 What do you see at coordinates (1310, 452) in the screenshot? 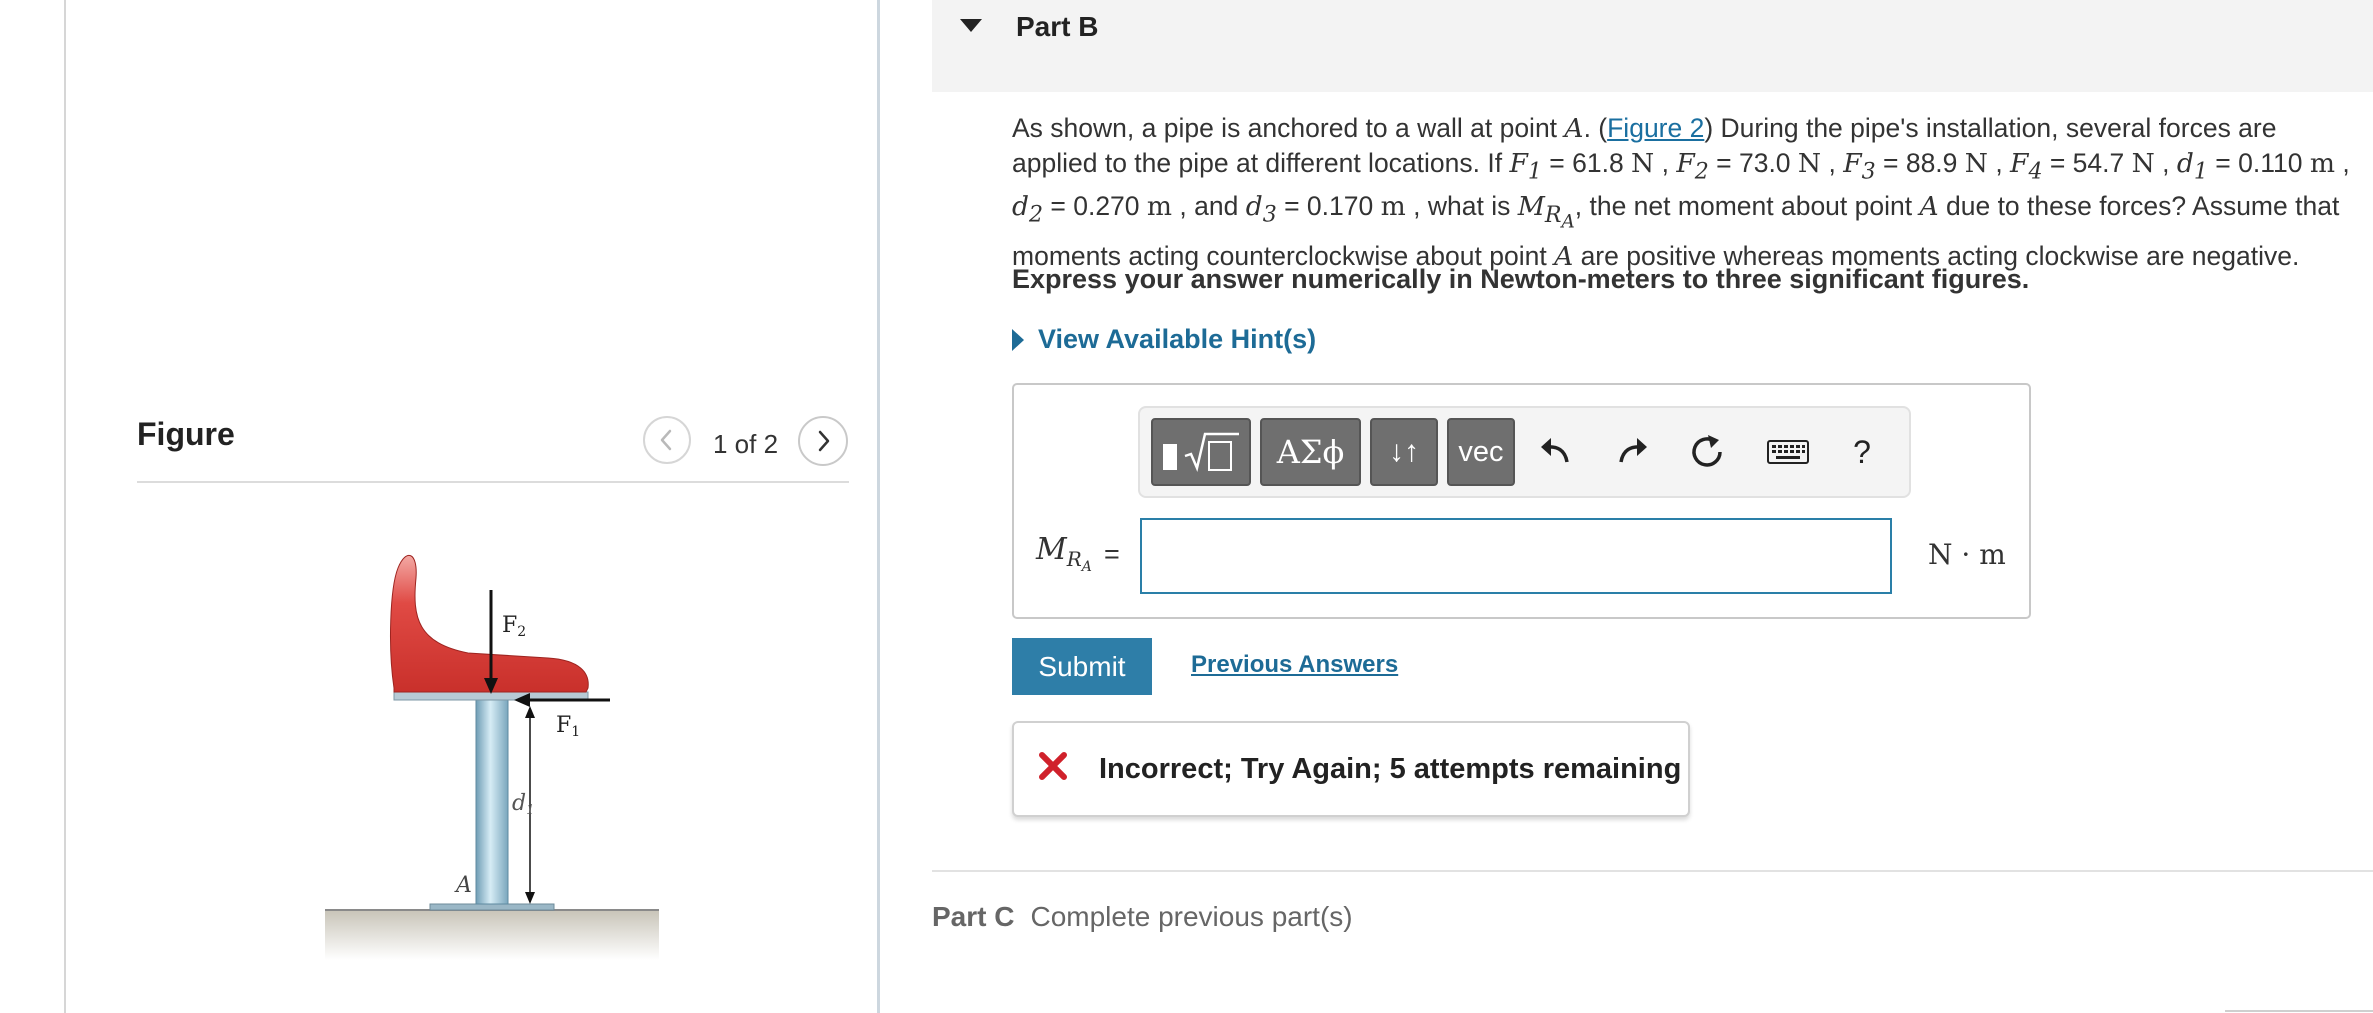
I see `greek-symbols-button: ΑΣϕ` at bounding box center [1310, 452].